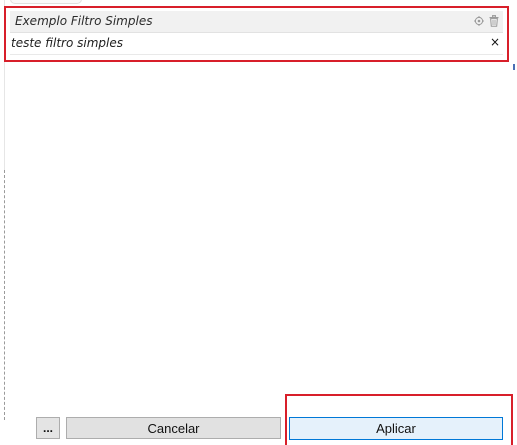 Image resolution: width=517 pixels, height=445 pixels. Describe the element at coordinates (494, 21) in the screenshot. I see `trash-icon` at that location.